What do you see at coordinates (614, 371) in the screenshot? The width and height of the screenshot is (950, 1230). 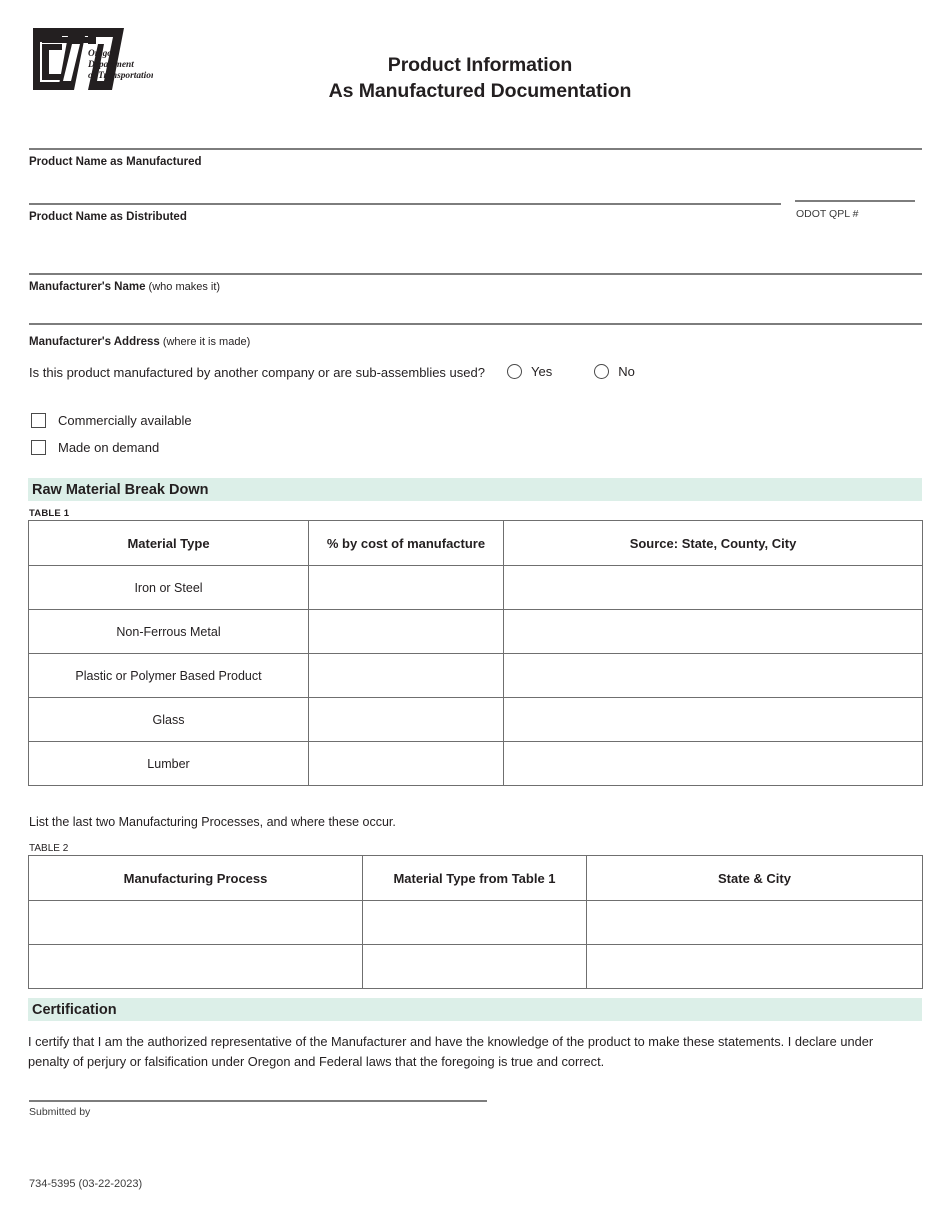 I see `radio-option-no: No` at bounding box center [614, 371].